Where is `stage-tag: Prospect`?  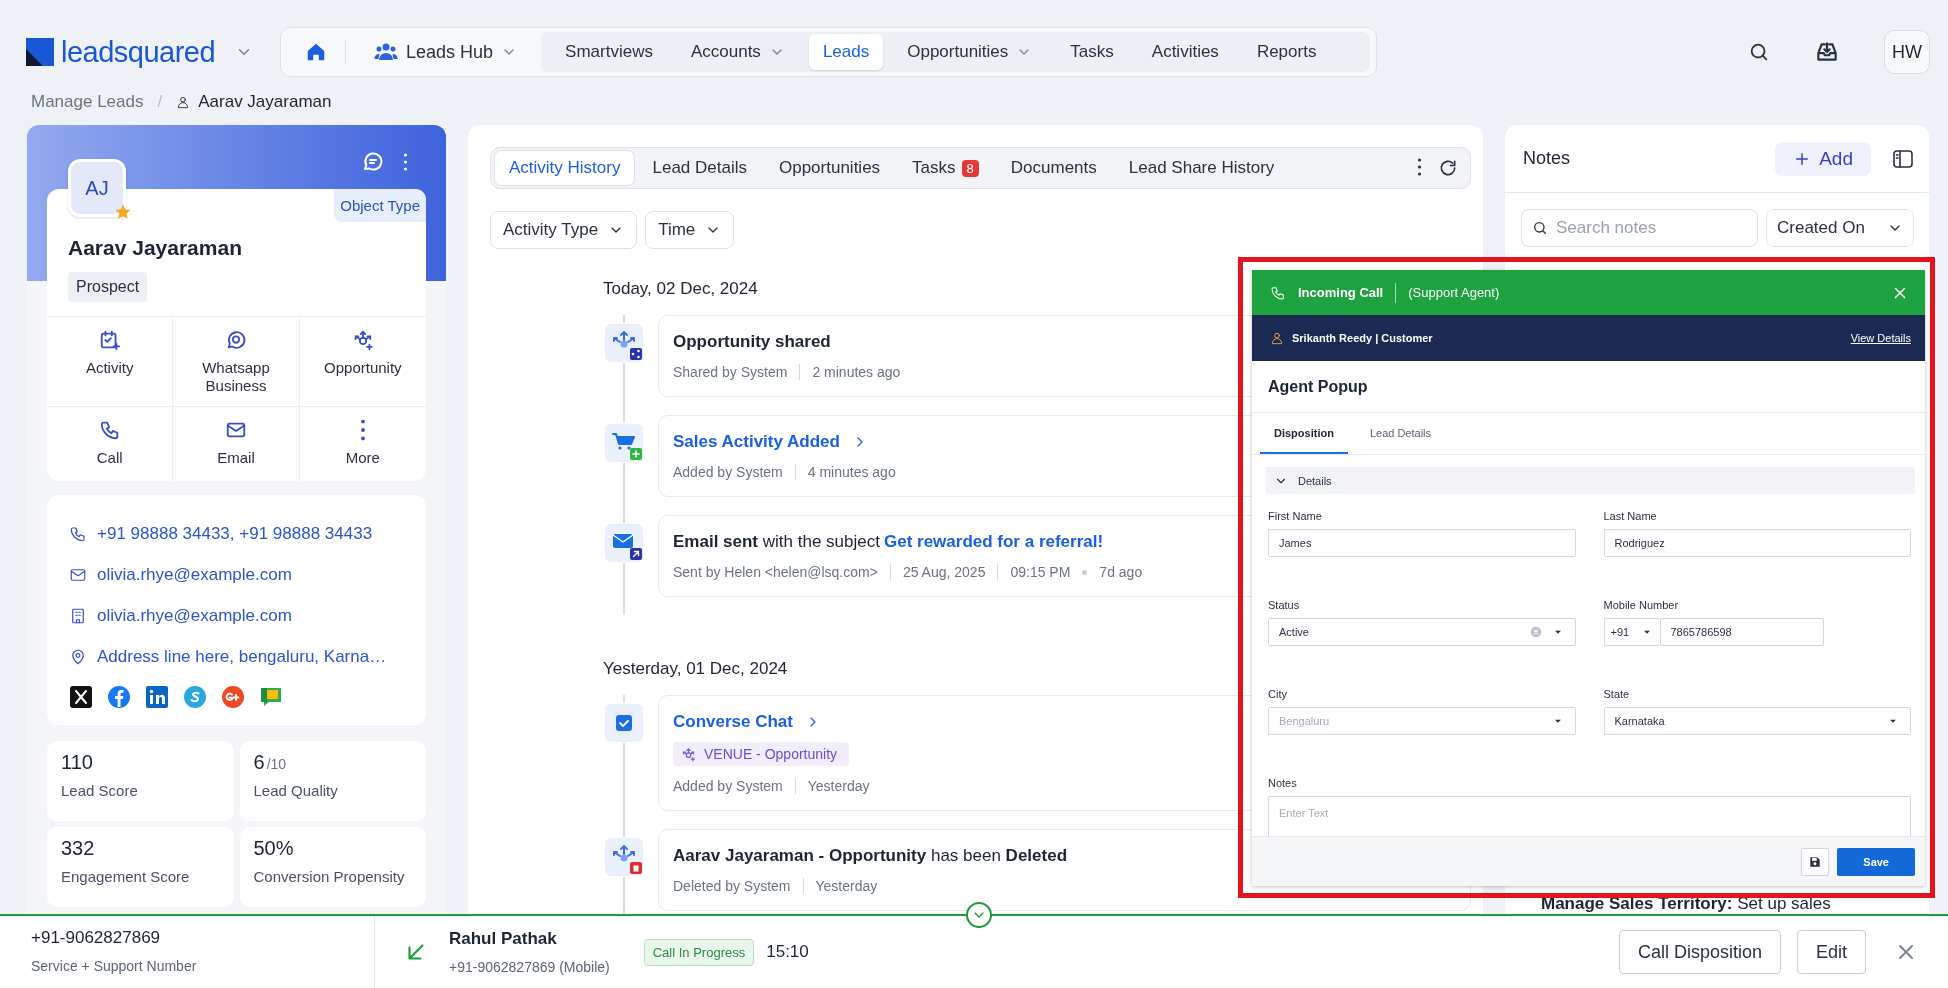
stage-tag: Prospect is located at coordinates (108, 287).